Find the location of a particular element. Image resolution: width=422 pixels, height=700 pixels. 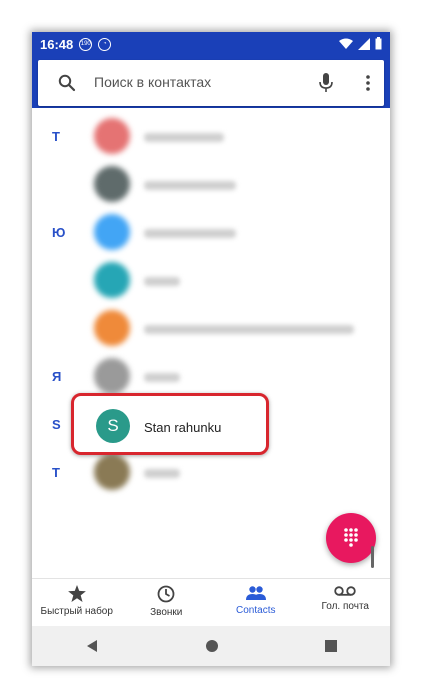

dialpad-icon is located at coordinates (351, 537).